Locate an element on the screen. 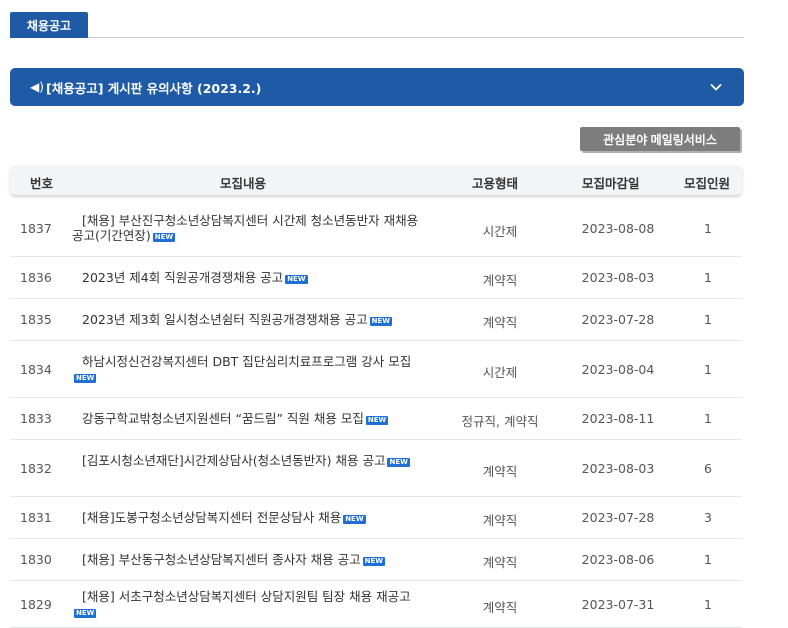 The height and width of the screenshot is (628, 788). row-title-link: 하남시정신건강복지센터 DBT 집단심리치료프로그램 강사 모집 NEW is located at coordinates (247, 369).